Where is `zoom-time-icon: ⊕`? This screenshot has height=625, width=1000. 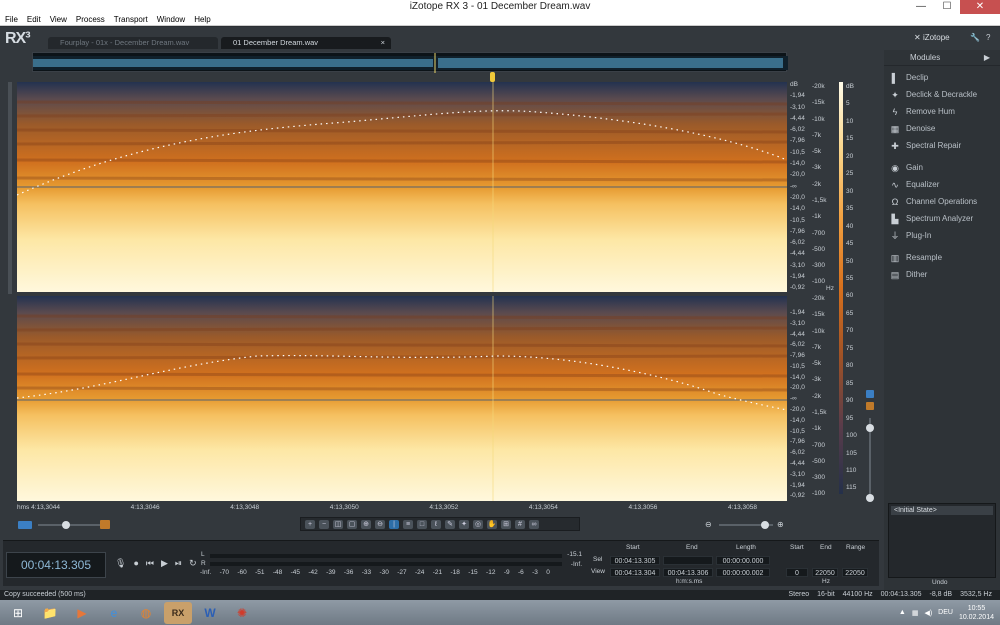 zoom-time-icon: ⊕ is located at coordinates (366, 524).